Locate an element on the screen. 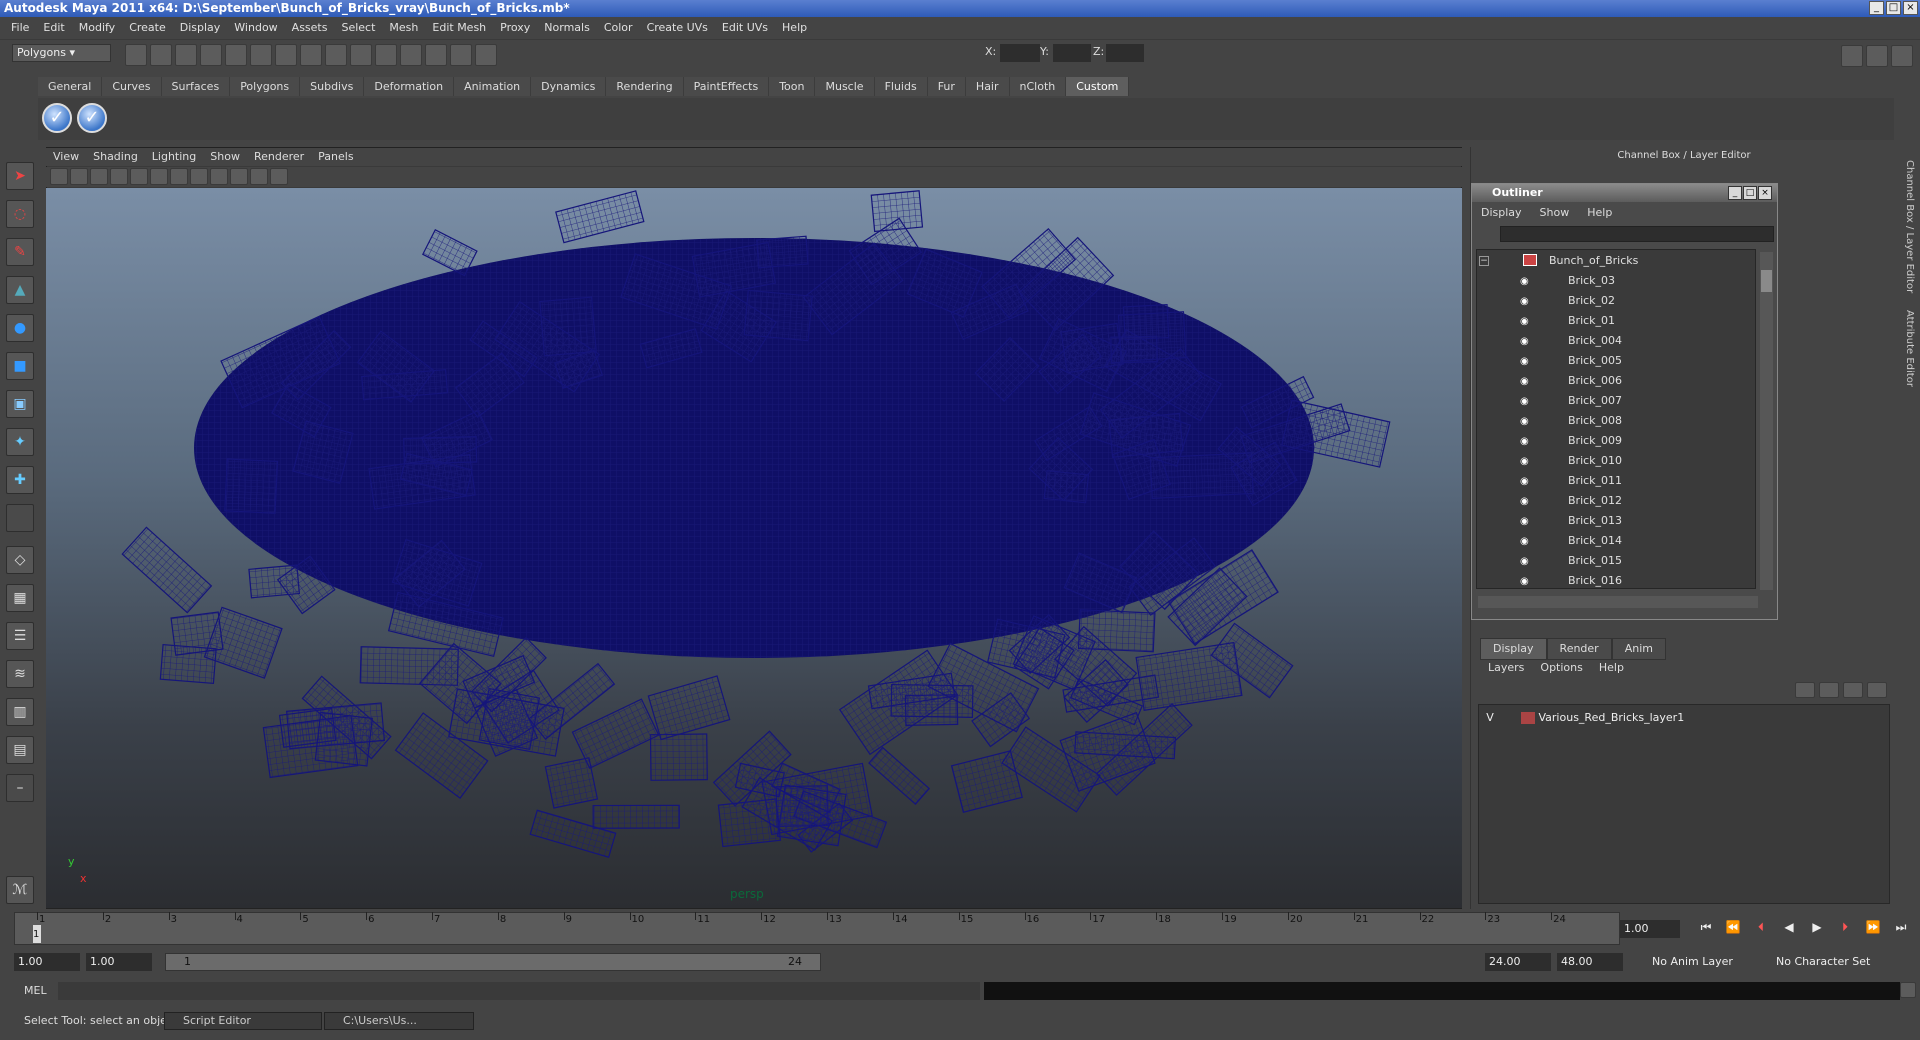 The height and width of the screenshot is (1040, 1920). step-forward-icon: ⏩ is located at coordinates (1873, 929).